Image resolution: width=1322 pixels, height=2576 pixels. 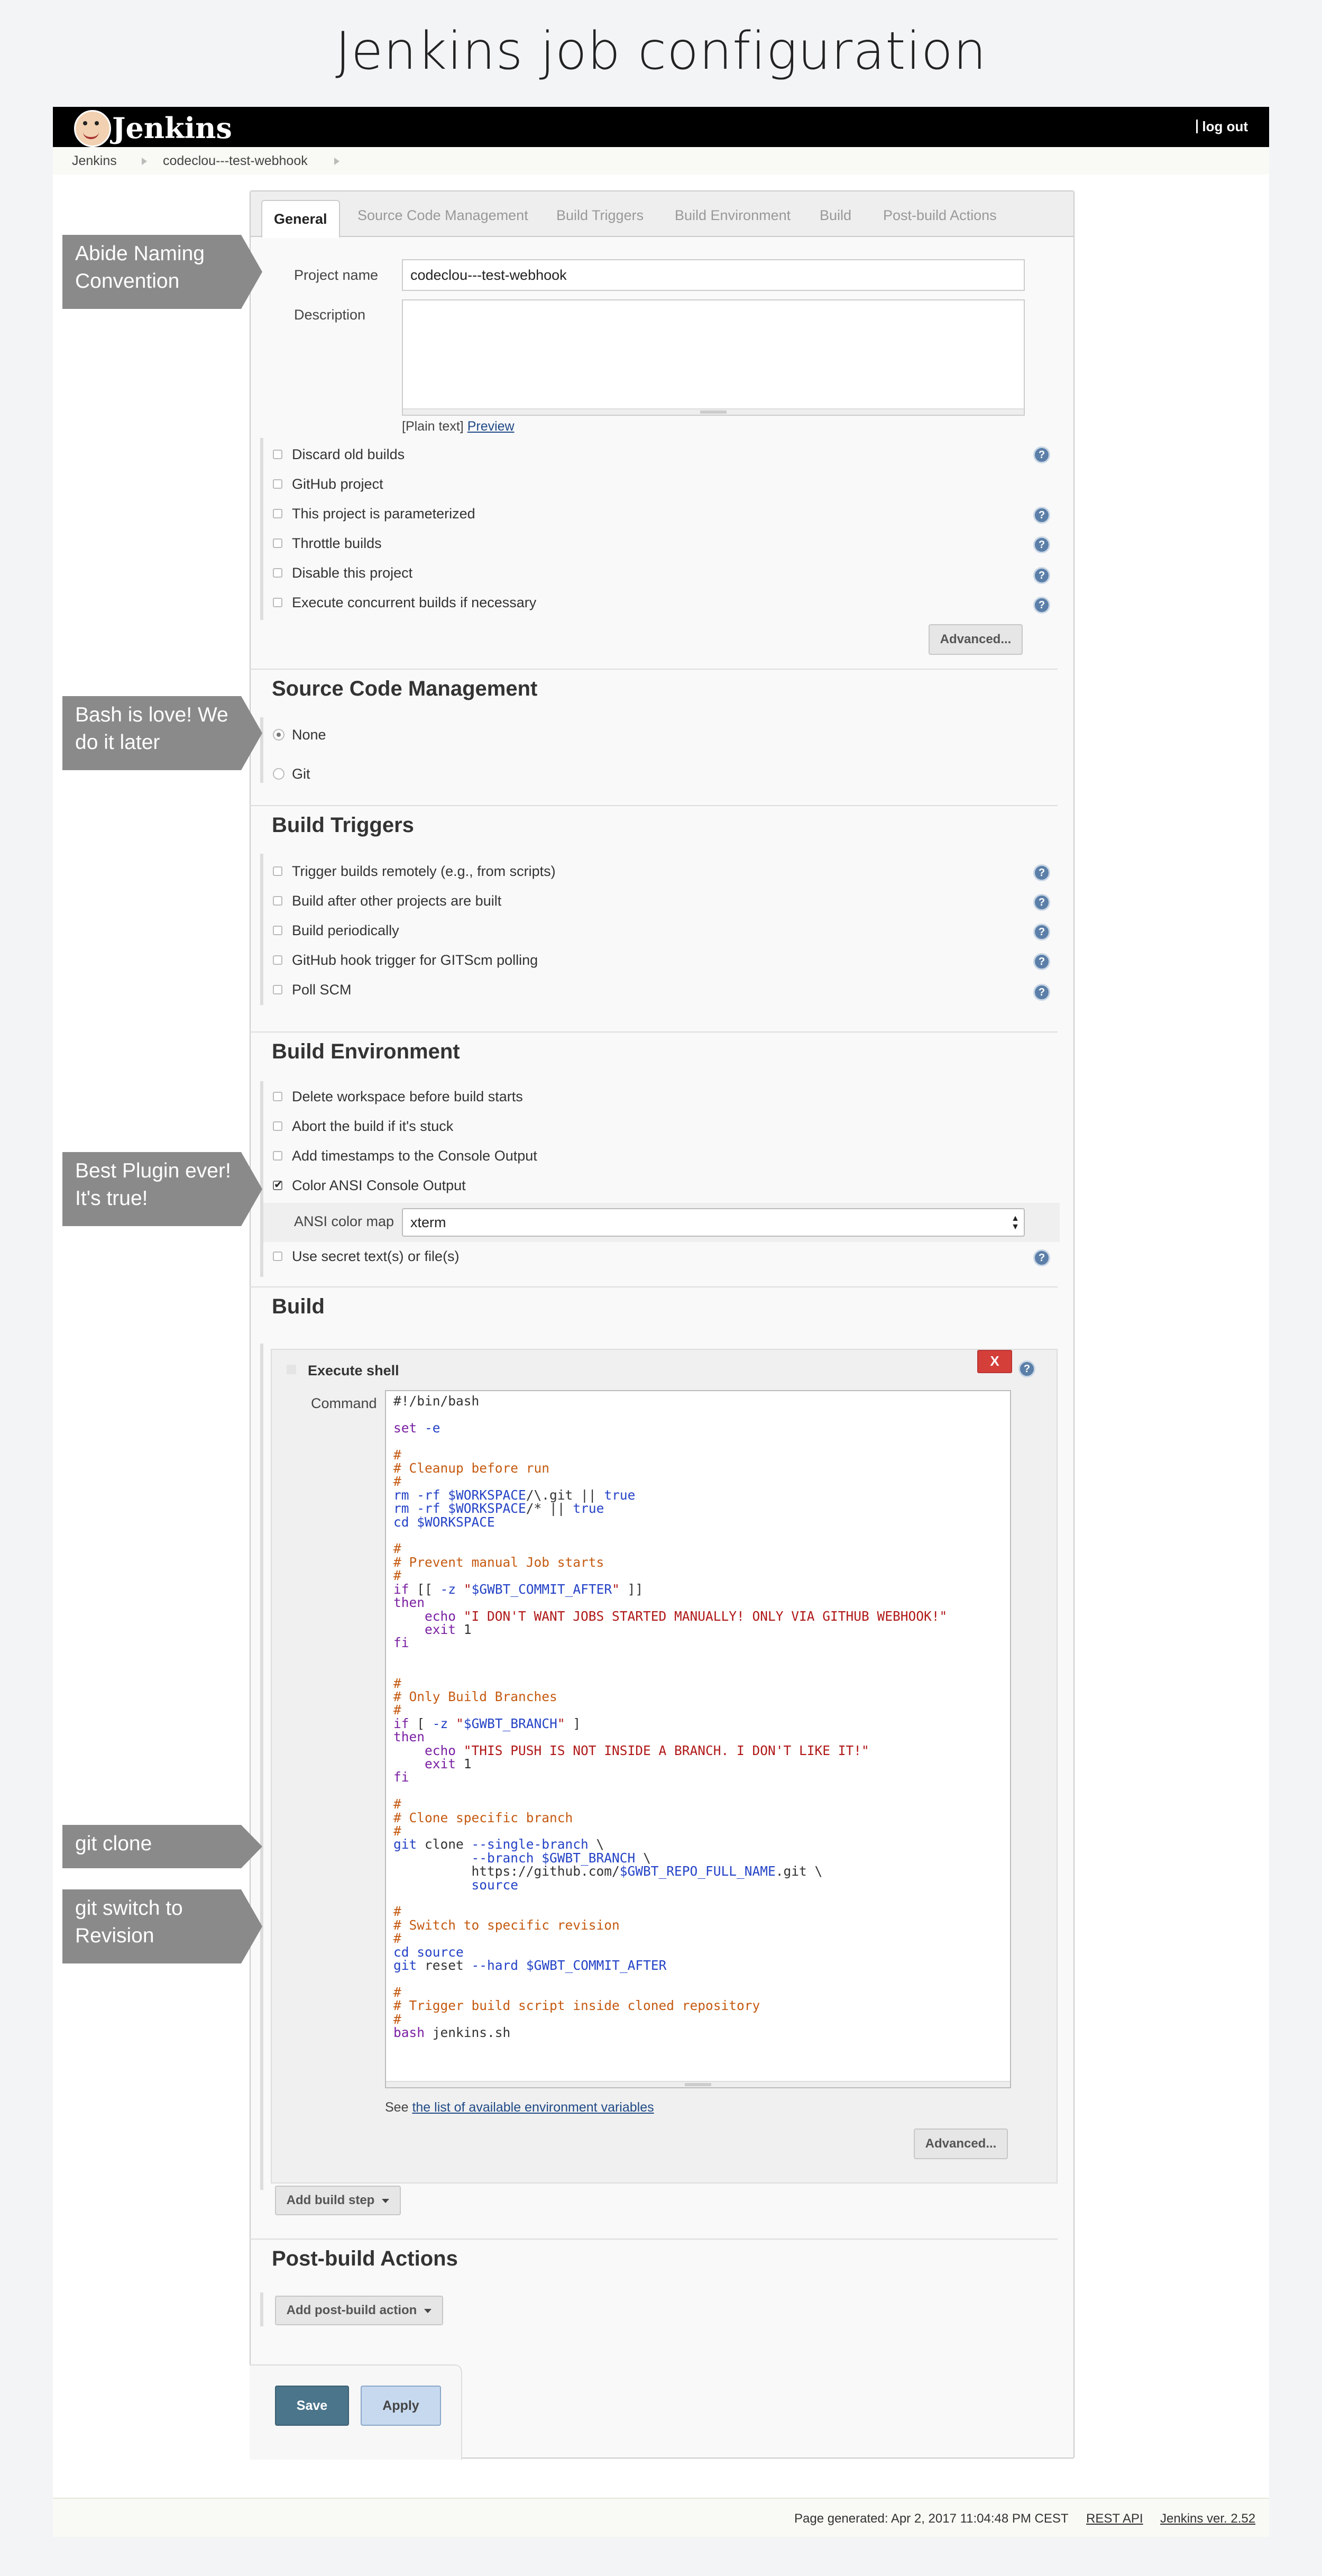 I want to click on tab-source-code-management: Source Code Management, so click(x=443, y=215).